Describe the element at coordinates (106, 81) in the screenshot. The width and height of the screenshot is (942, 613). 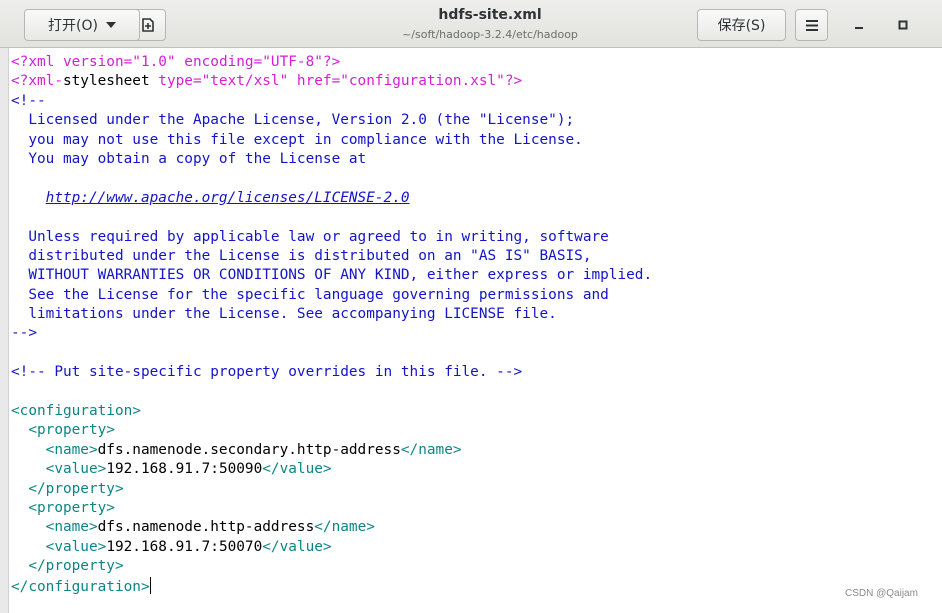
I see `pi-keyword: stylesheet` at that location.